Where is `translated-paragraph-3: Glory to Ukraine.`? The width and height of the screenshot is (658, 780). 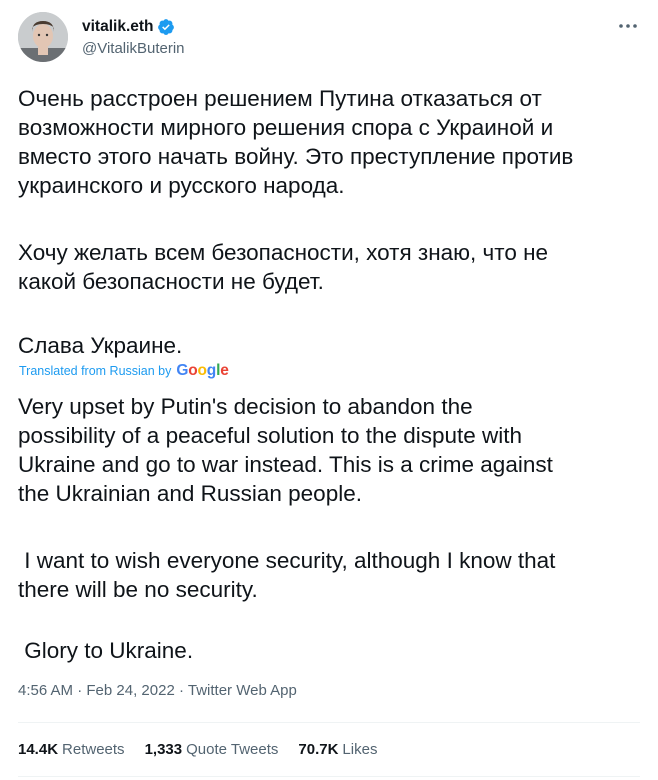
translated-paragraph-3: Glory to Ukraine. is located at coordinates (106, 650).